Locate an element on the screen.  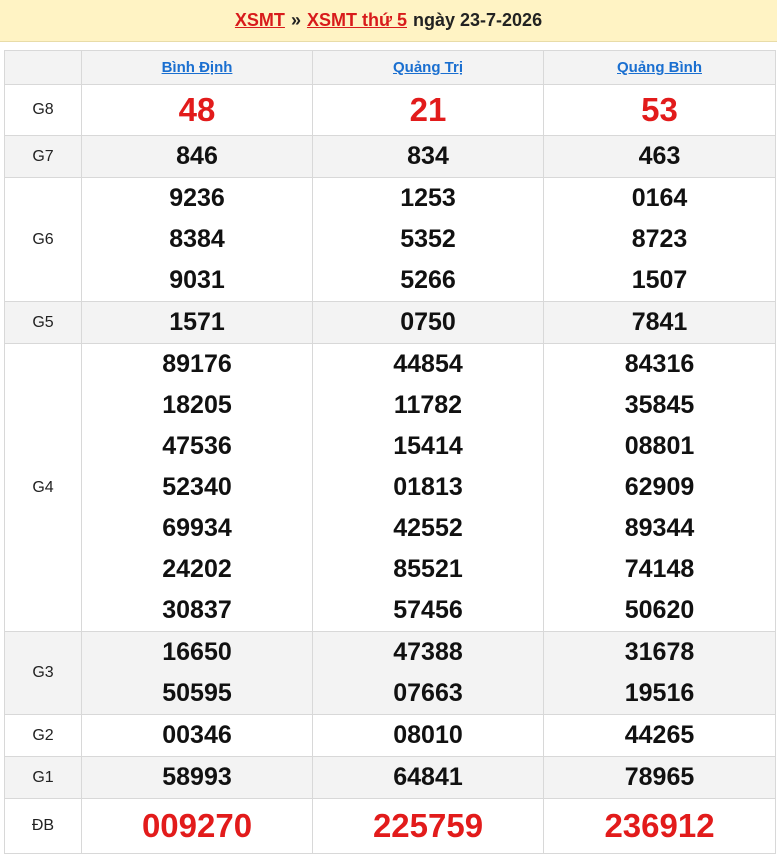
prize-number: 7841 is located at coordinates (659, 322).